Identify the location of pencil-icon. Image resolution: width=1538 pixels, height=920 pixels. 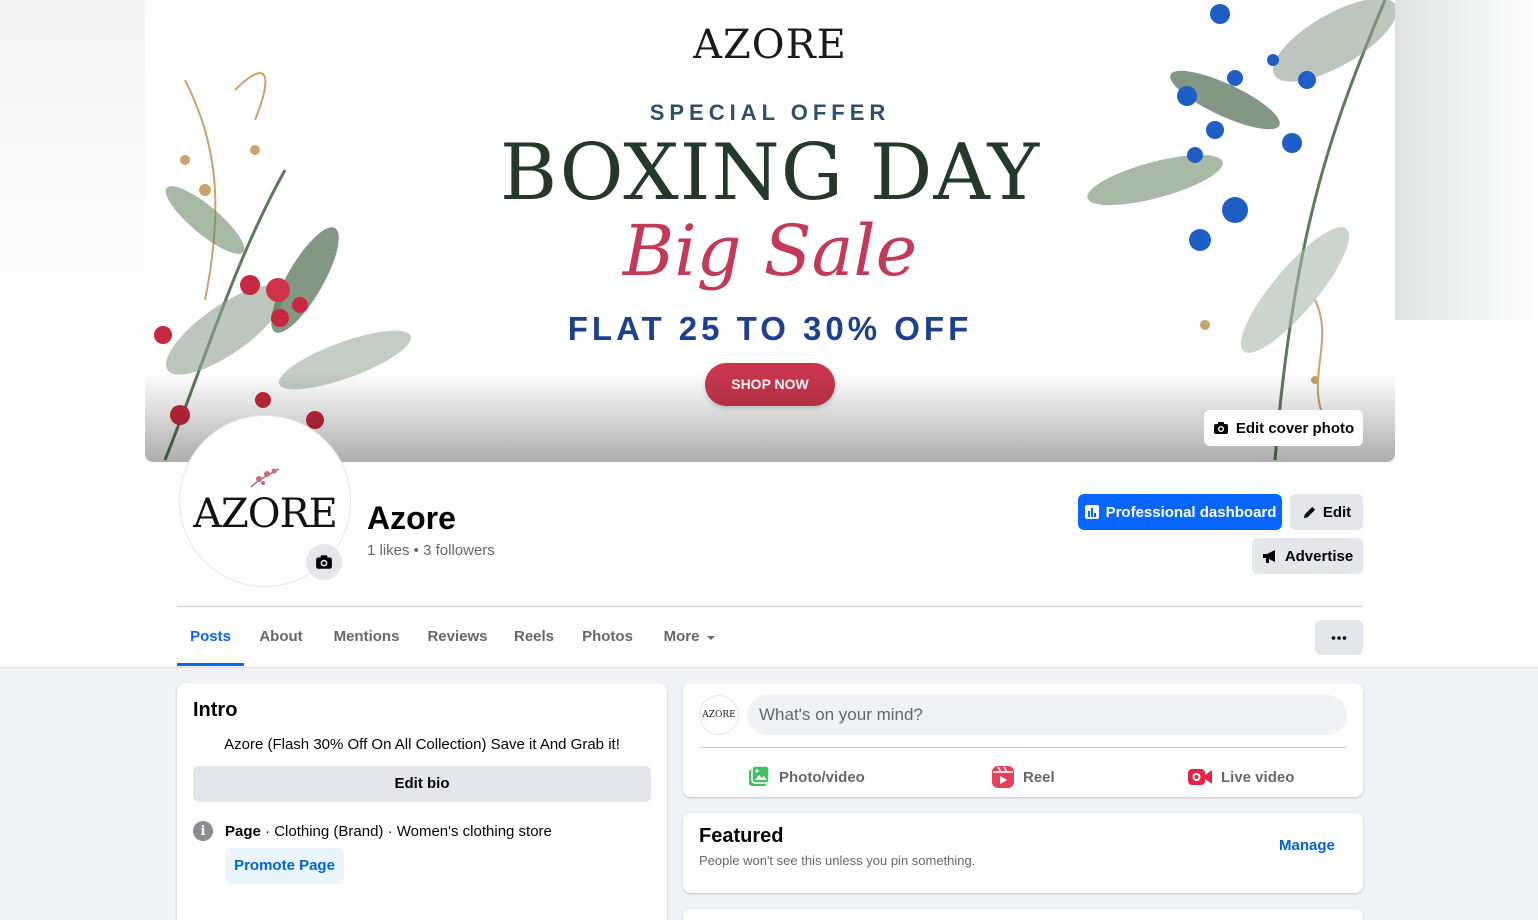
(1309, 512).